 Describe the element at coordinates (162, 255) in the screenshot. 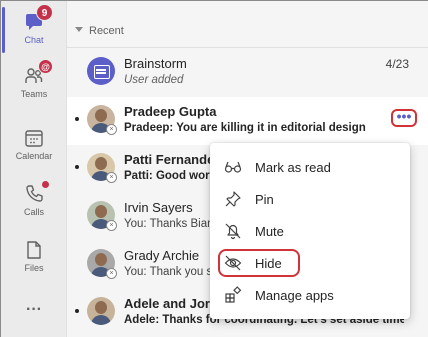

I see `chat-name: Grady Archie` at that location.